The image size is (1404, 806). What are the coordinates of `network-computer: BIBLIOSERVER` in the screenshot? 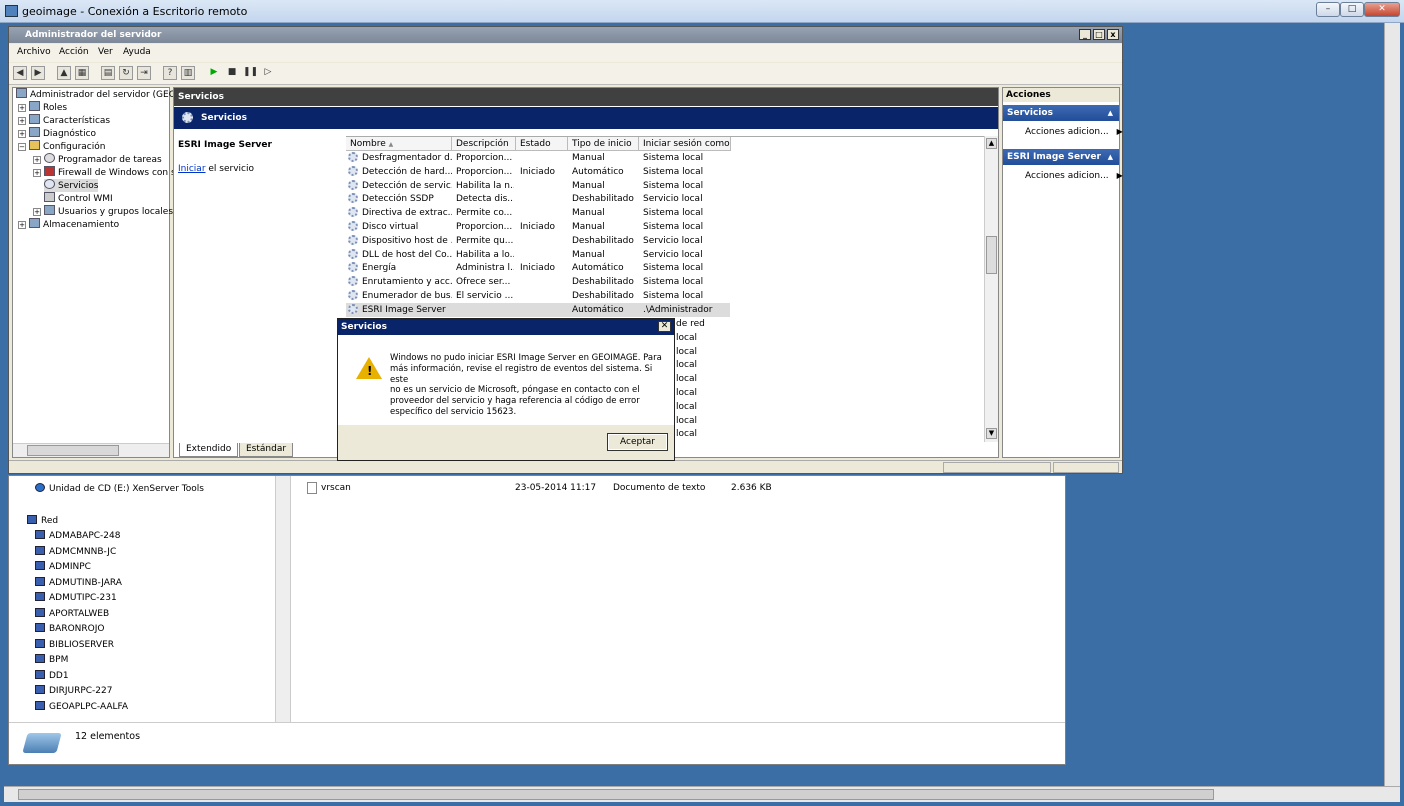 It's located at (74, 646).